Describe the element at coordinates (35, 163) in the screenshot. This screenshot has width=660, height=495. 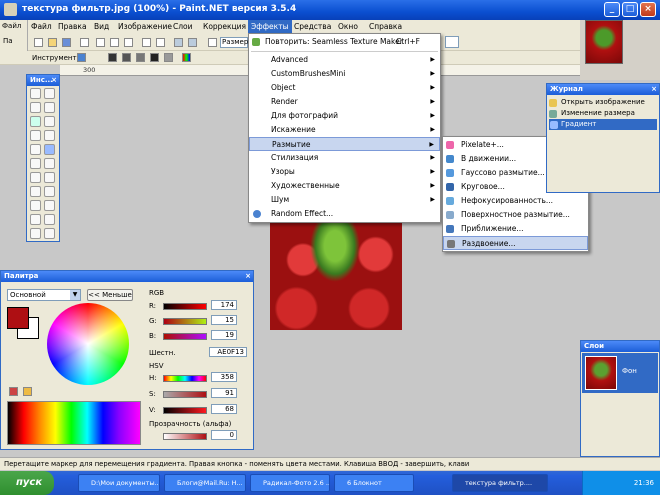
I see `brush-icon` at that location.